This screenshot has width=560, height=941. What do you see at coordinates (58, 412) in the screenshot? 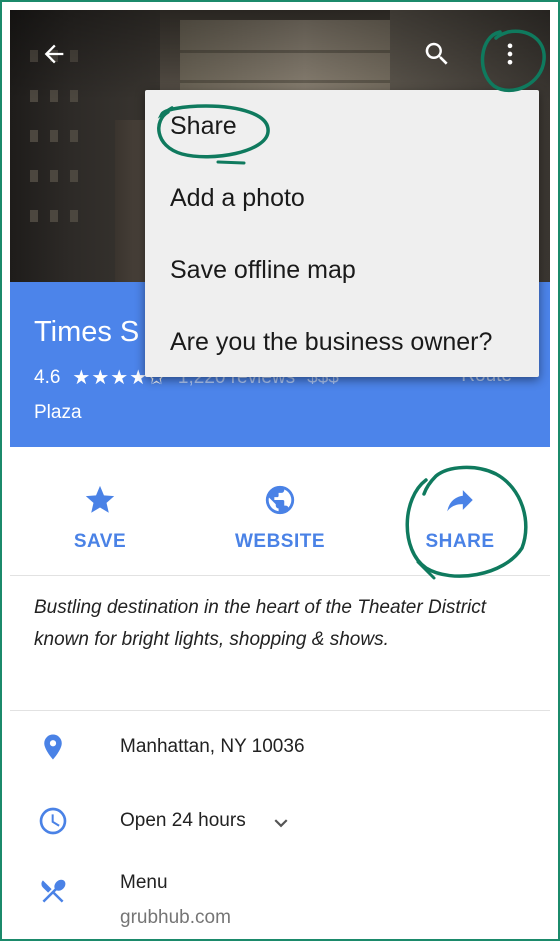
I see `place-subtitle: Plaza` at bounding box center [58, 412].